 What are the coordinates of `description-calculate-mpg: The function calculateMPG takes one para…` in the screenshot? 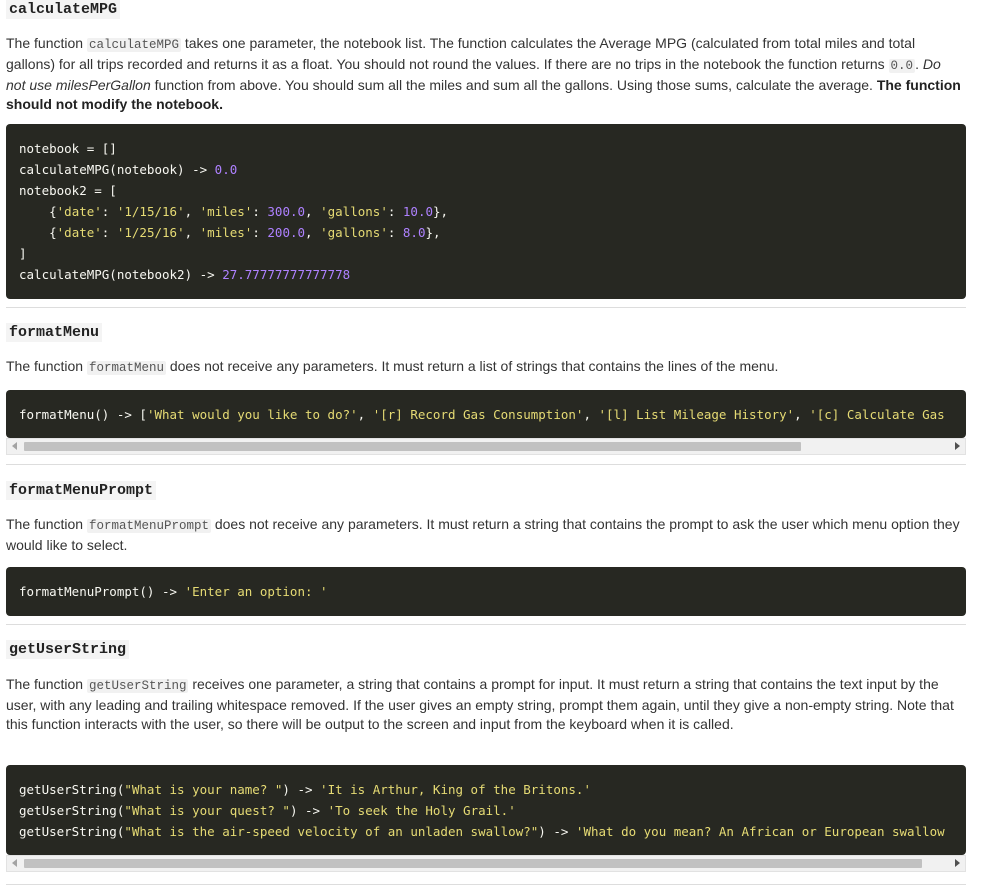 It's located at (483, 73).